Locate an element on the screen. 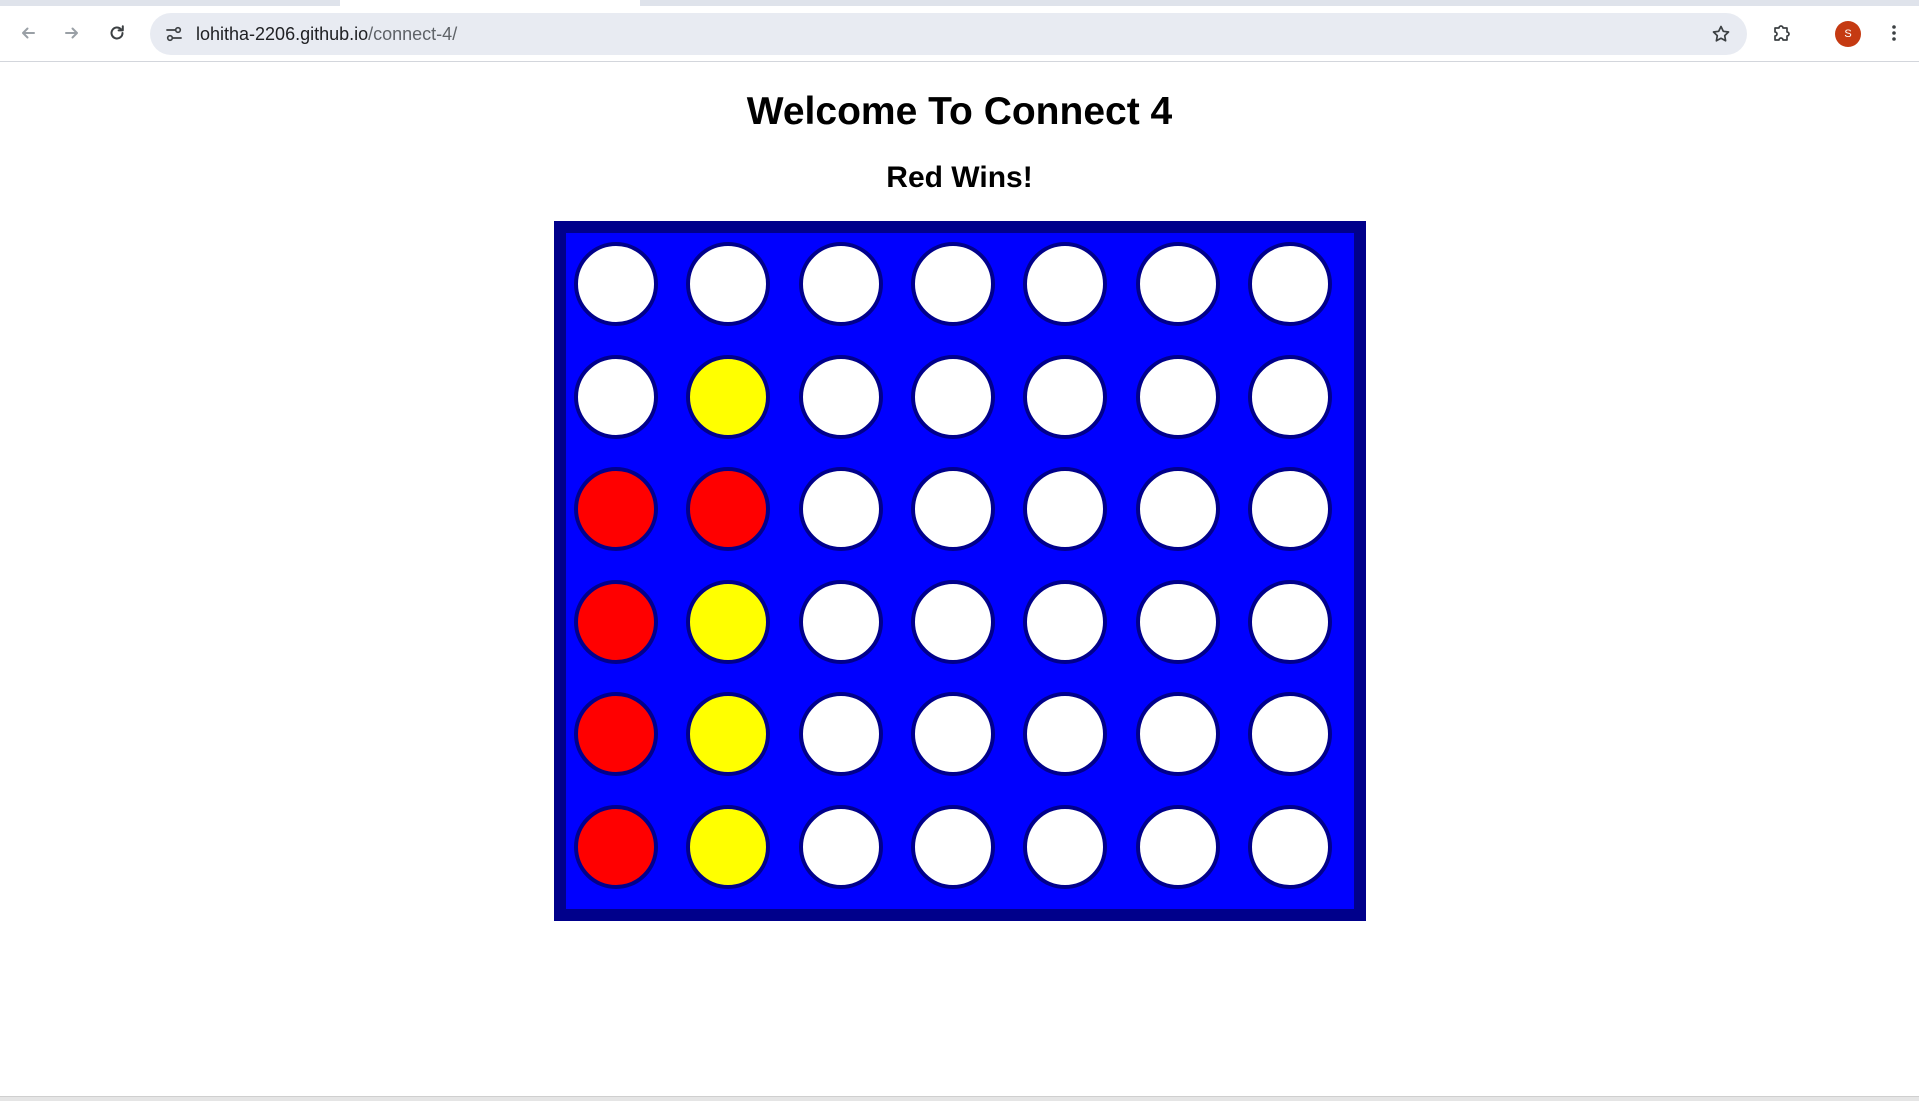 Image resolution: width=1919 pixels, height=1101 pixels. back-button is located at coordinates (28, 33).